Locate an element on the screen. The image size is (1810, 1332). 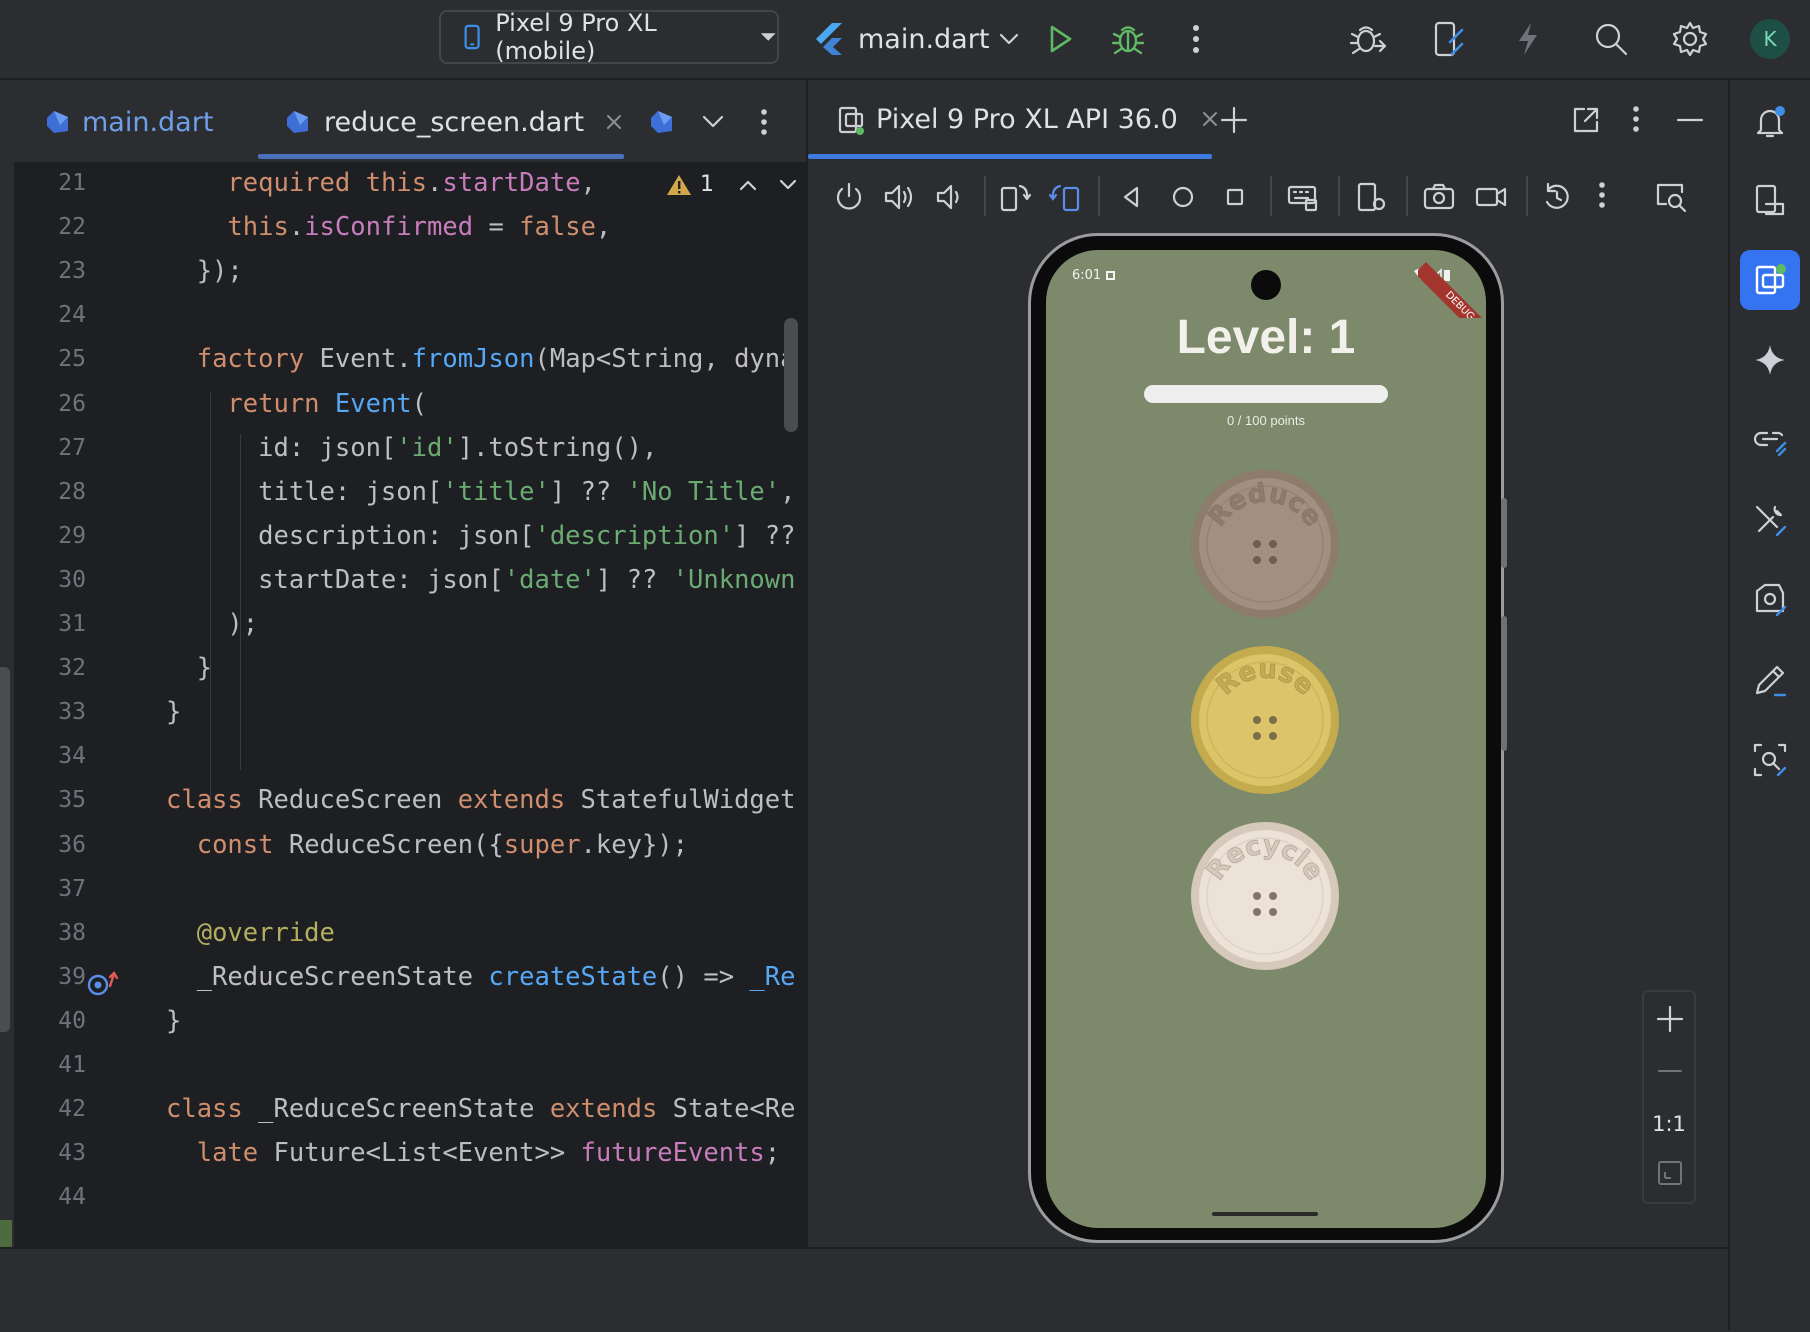
code-line: required this.startDate, is located at coordinates (380, 183).